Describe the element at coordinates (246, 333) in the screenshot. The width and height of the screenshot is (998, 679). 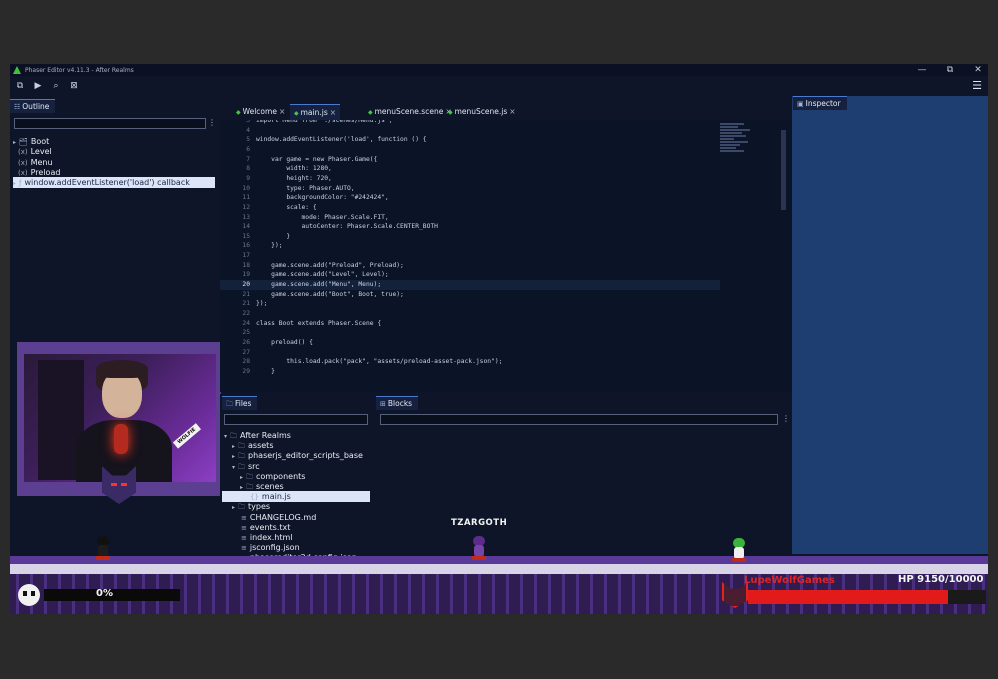
I see `line-number: 25` at that location.